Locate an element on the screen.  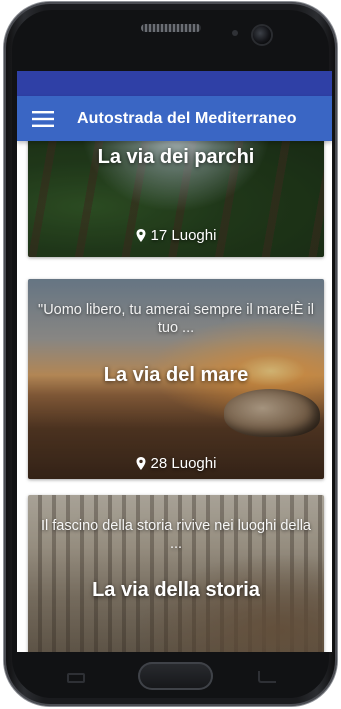
card-title: La via della storia is located at coordinates (176, 590).